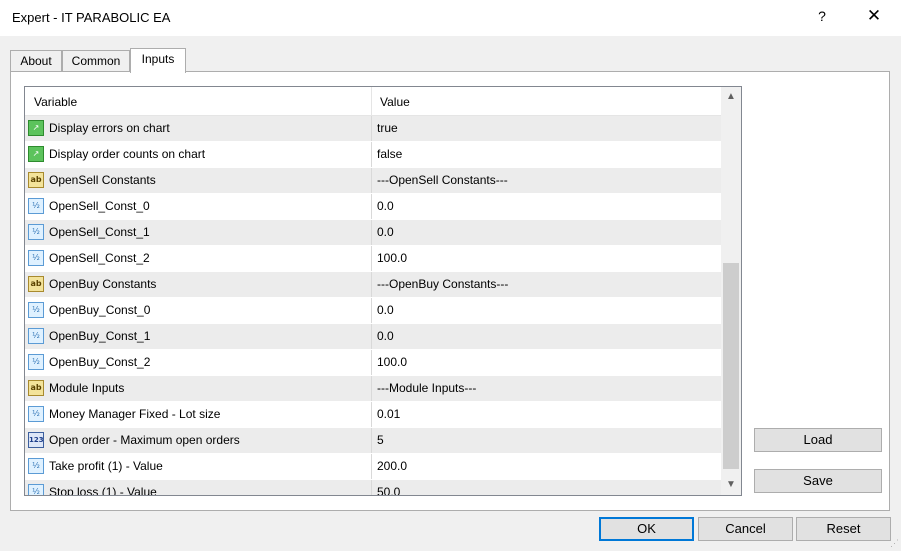 The image size is (901, 551). I want to click on variable-name: Open order - Maximum open orders, so click(144, 440).